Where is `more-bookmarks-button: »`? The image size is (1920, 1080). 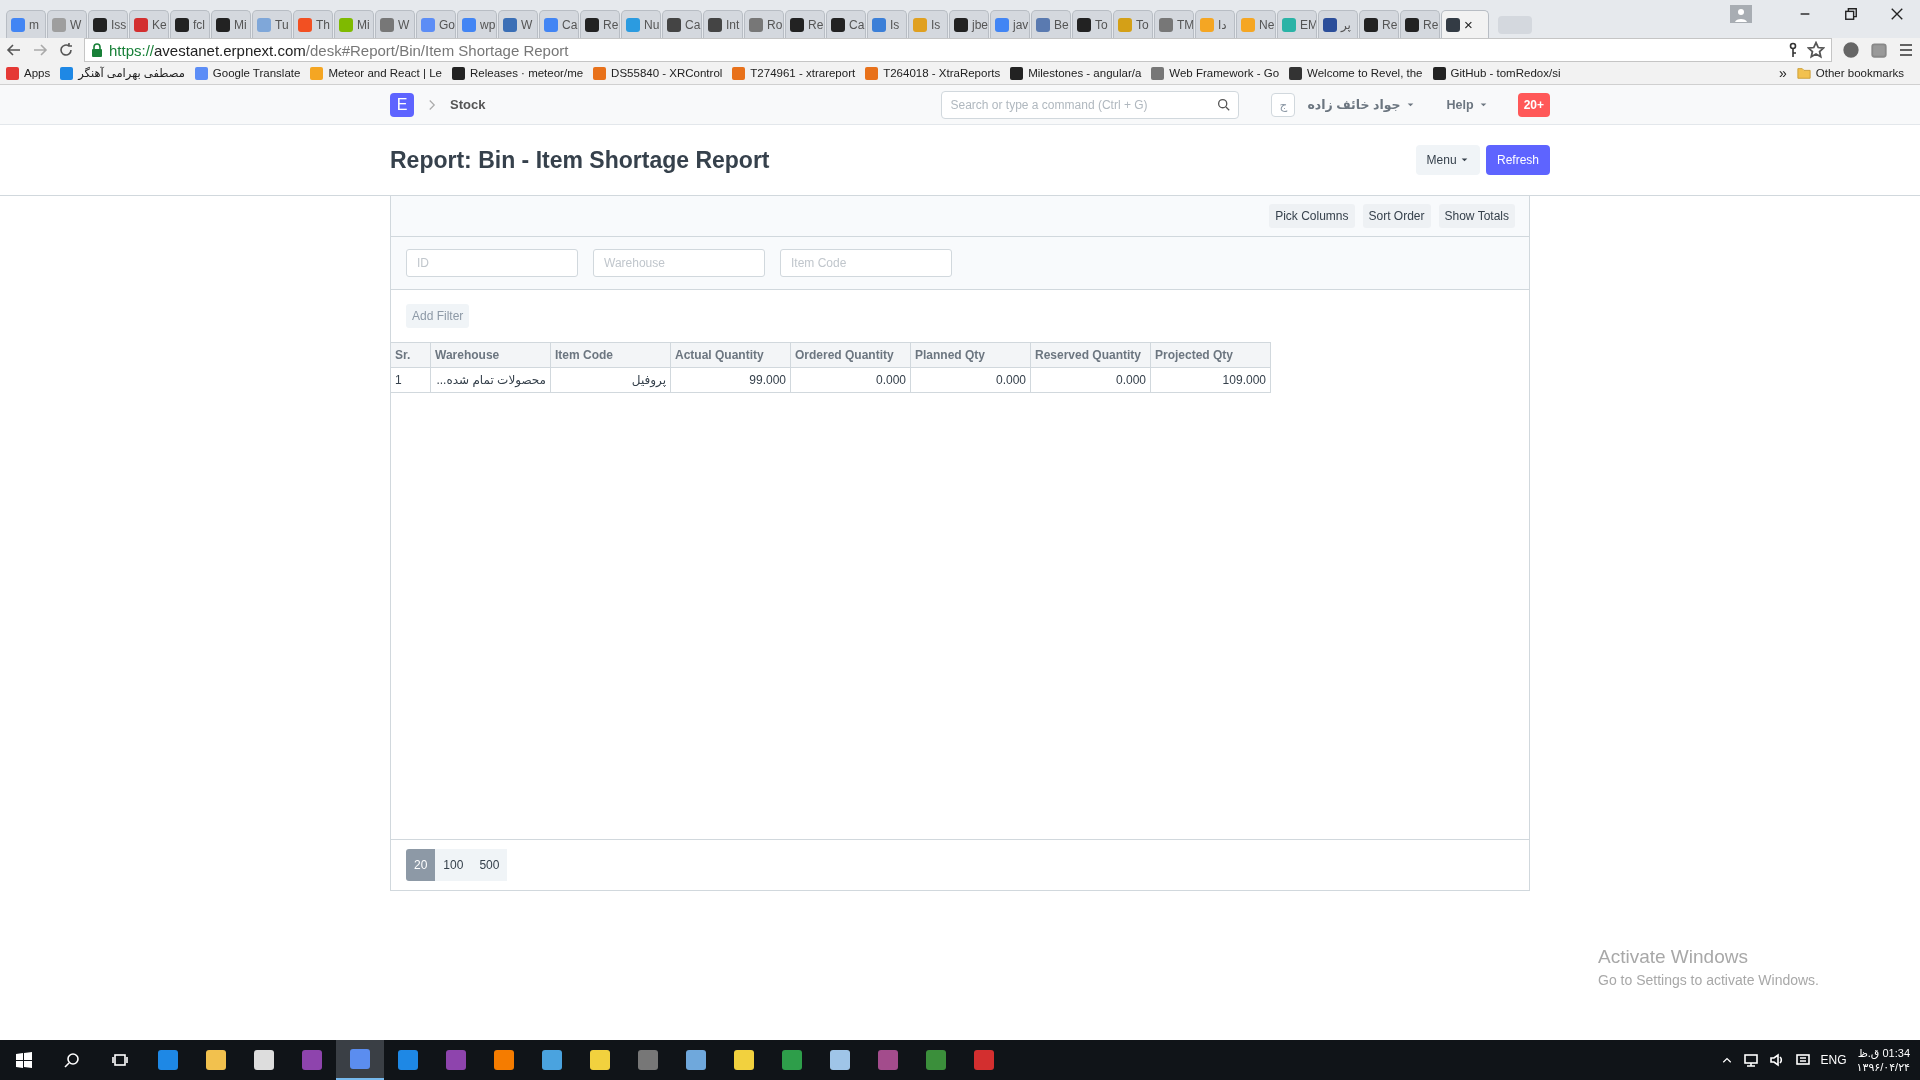 more-bookmarks-button: » is located at coordinates (1783, 73).